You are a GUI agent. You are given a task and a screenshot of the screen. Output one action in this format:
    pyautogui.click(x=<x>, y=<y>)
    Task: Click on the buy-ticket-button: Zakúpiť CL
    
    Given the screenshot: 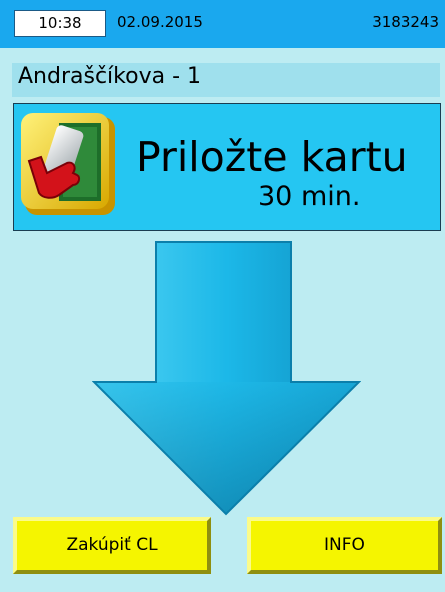 What is the action you would take?
    pyautogui.click(x=112, y=545)
    